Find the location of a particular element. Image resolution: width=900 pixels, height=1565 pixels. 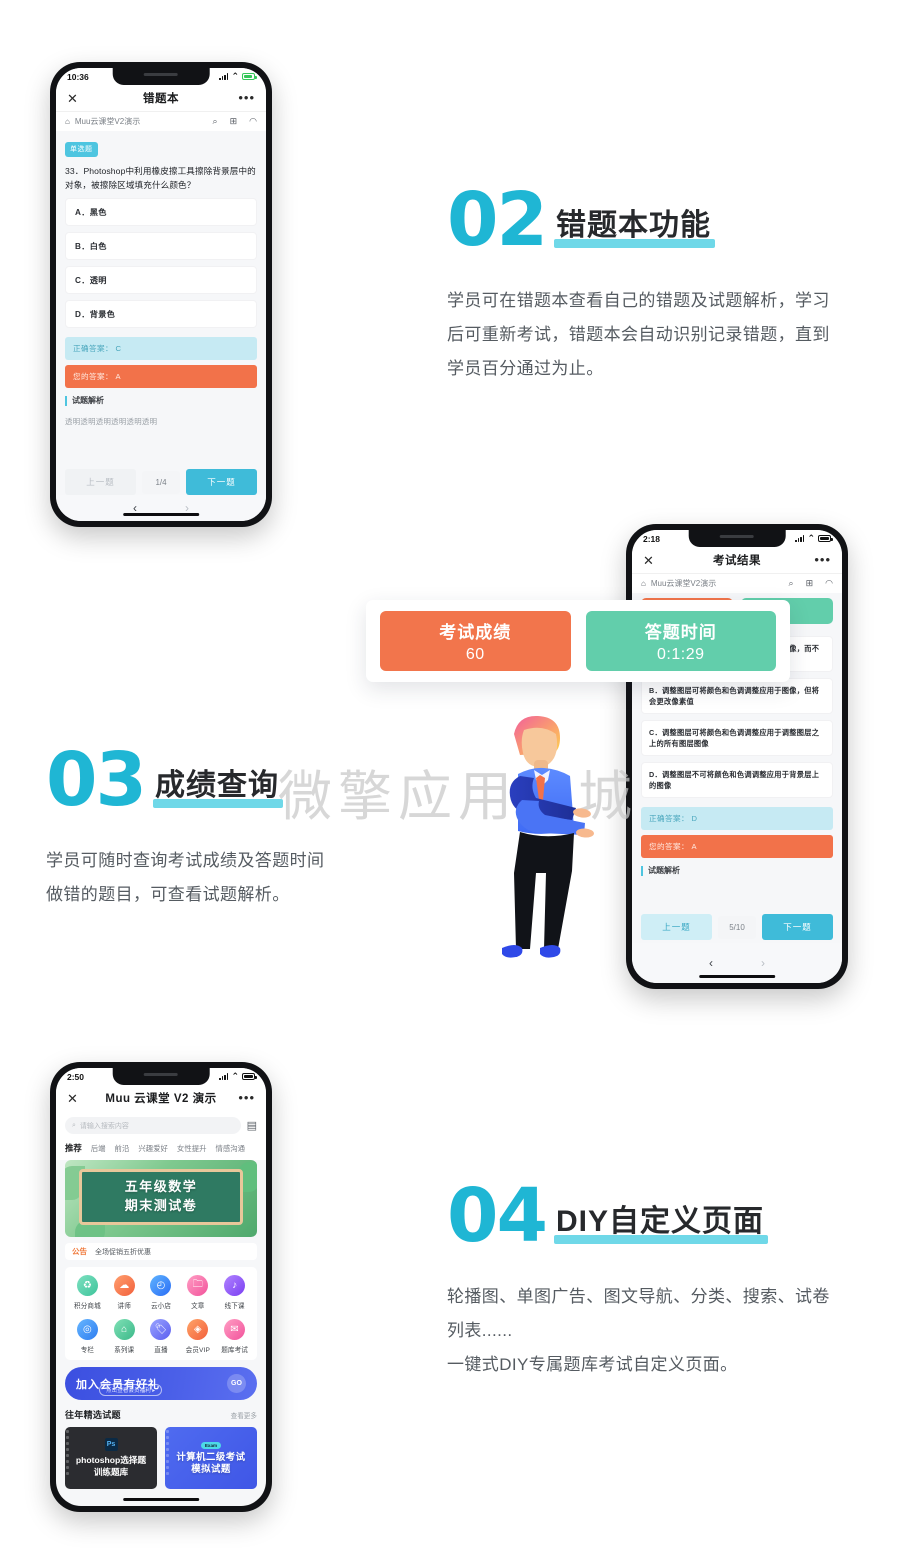

tab-backend: 后端 is located at coordinates (98, 1148).